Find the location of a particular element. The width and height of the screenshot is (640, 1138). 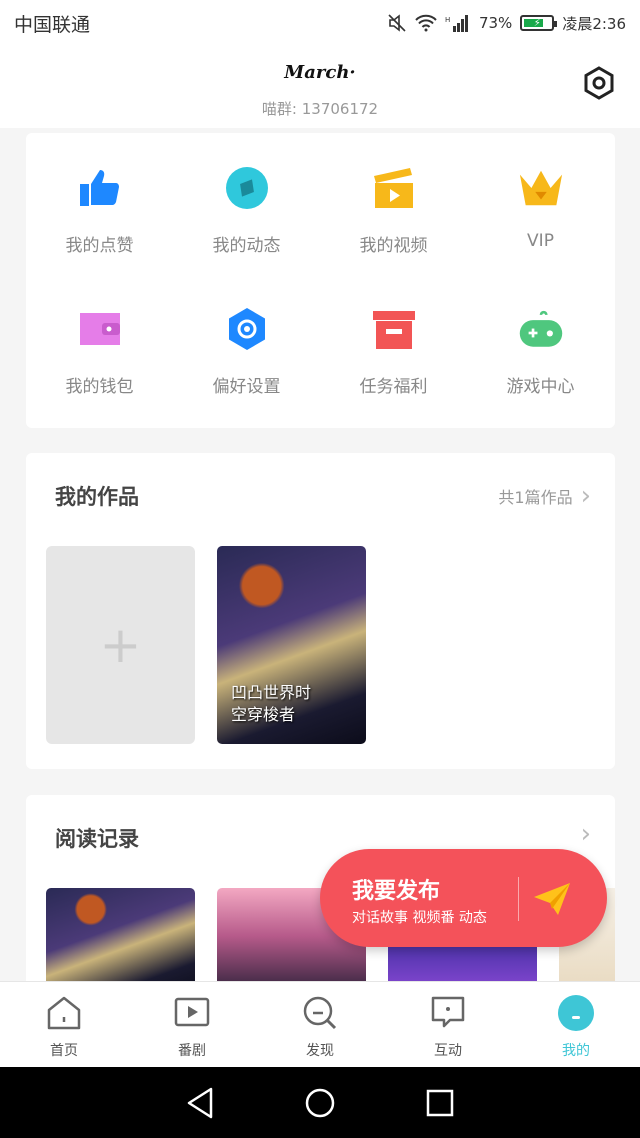

wifi-icon is located at coordinates (426, 23).